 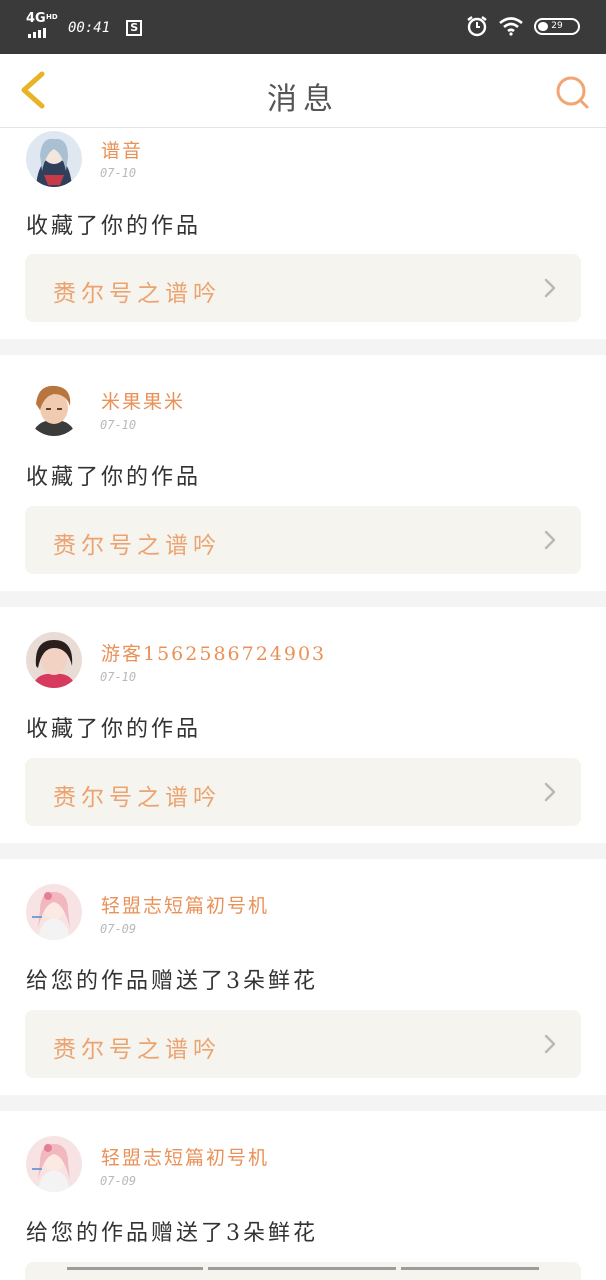 What do you see at coordinates (89, 28) in the screenshot?
I see `clock: 00:41` at bounding box center [89, 28].